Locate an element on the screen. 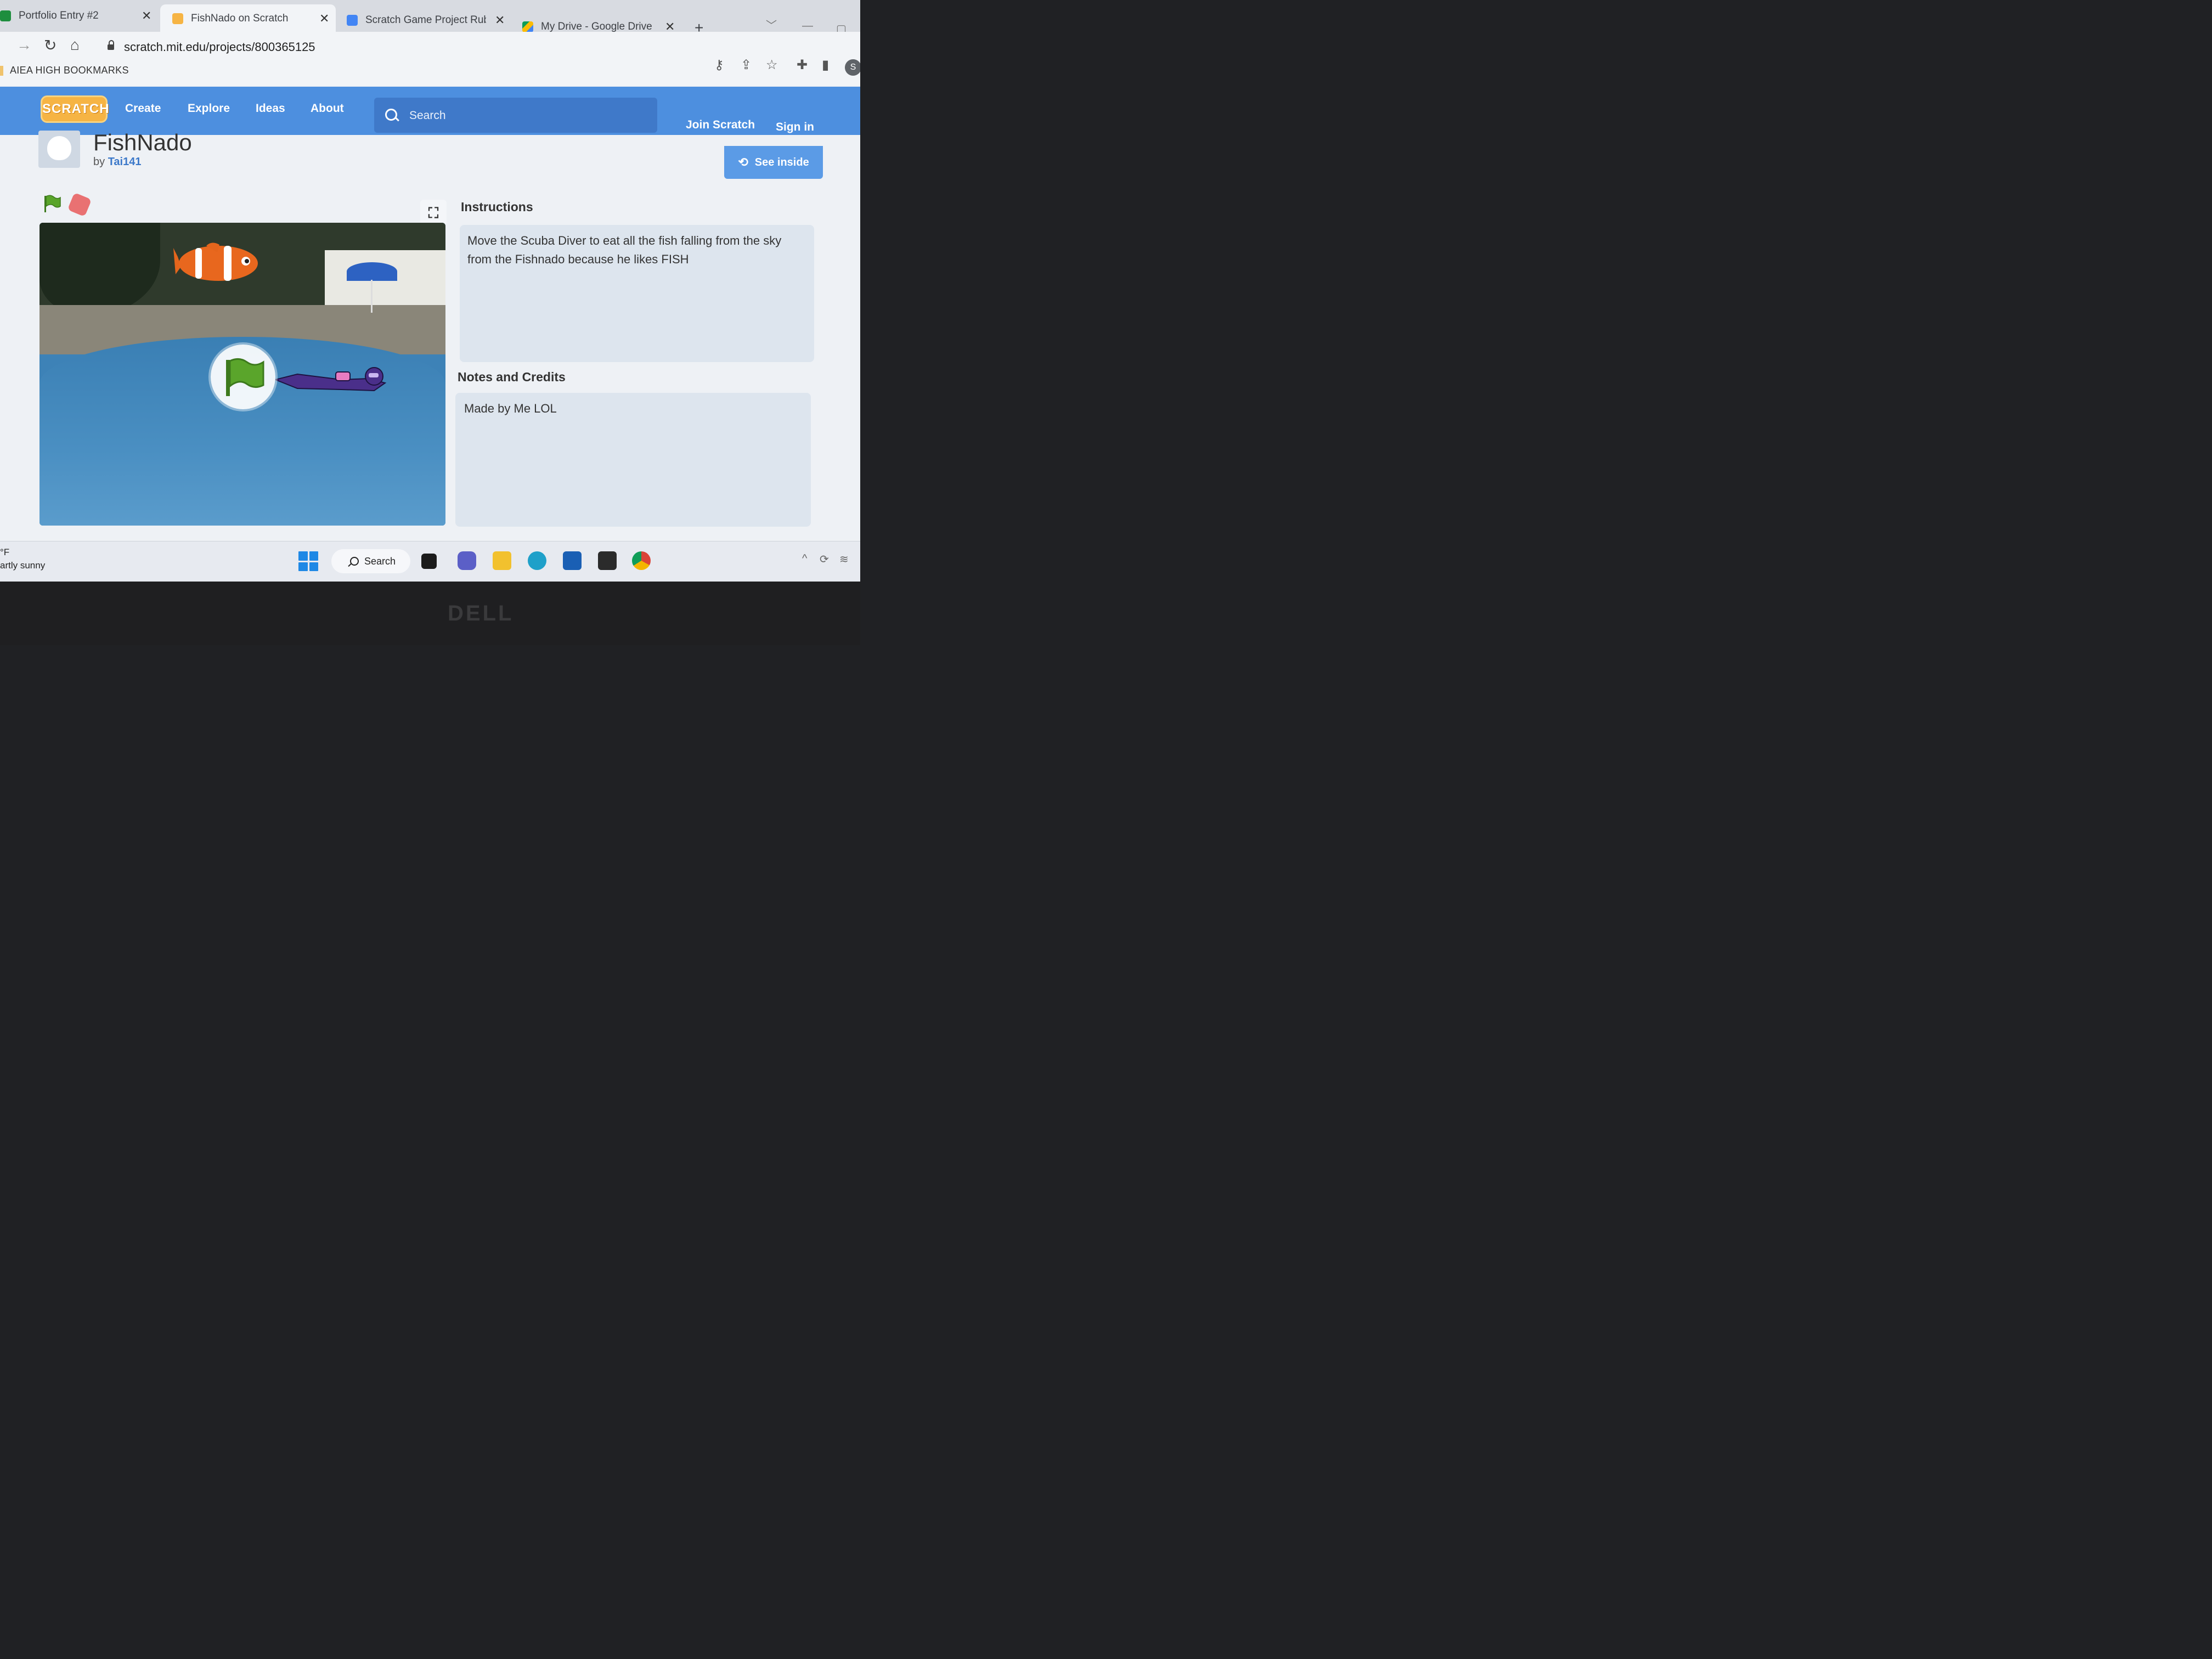 The height and width of the screenshot is (1659, 2212). profile-avatar: S is located at coordinates (852, 68).